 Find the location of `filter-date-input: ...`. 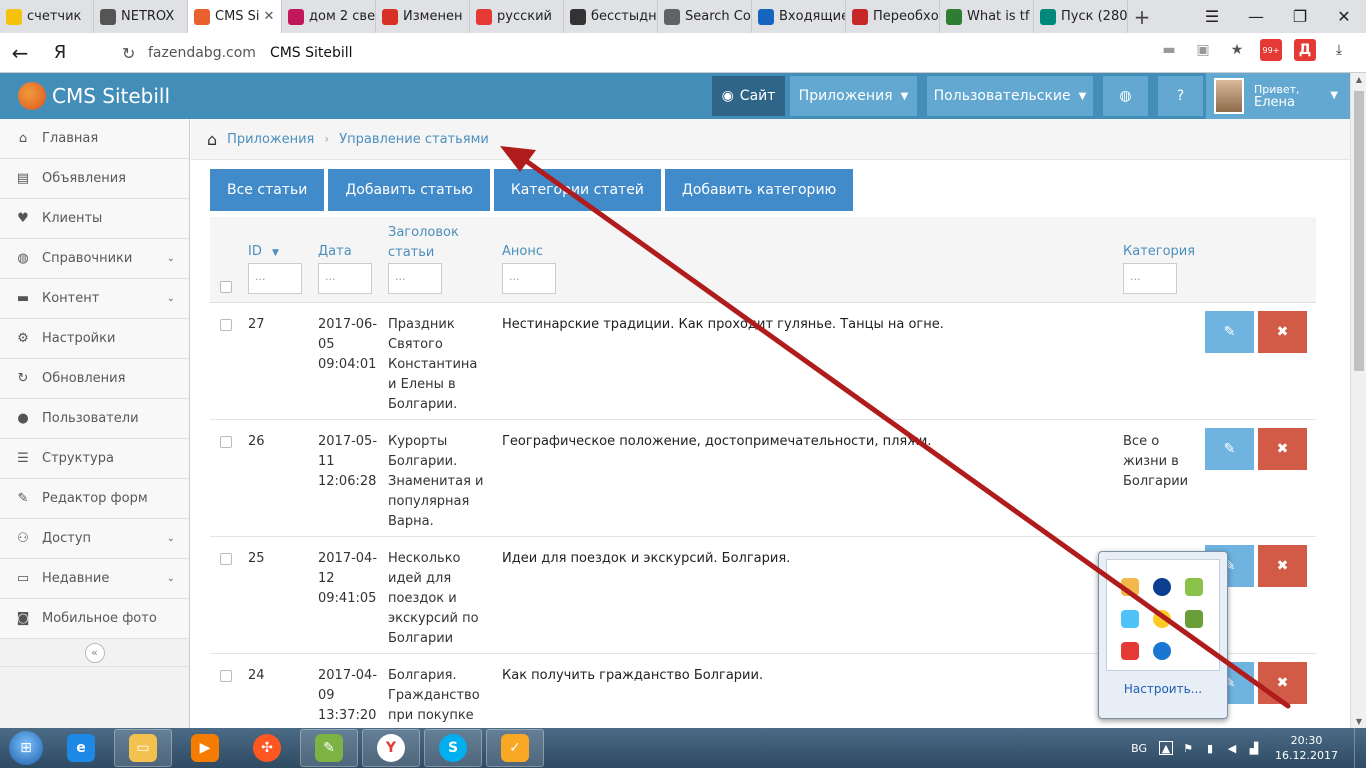

filter-date-input: ... is located at coordinates (345, 278).